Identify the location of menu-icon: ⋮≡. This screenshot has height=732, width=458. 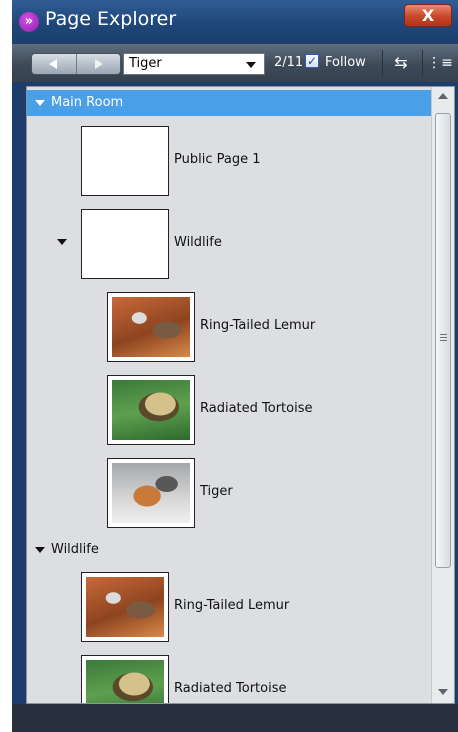
(440, 63).